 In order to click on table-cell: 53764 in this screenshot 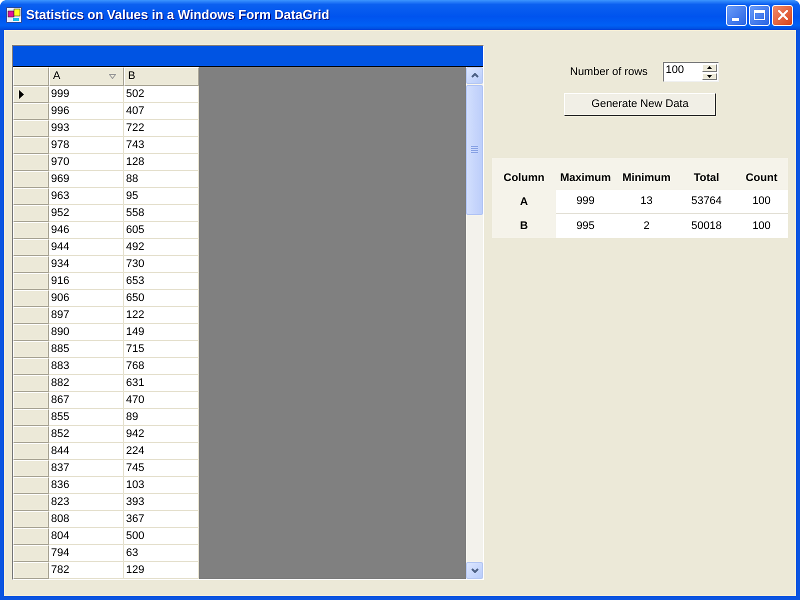, I will do `click(706, 202)`.